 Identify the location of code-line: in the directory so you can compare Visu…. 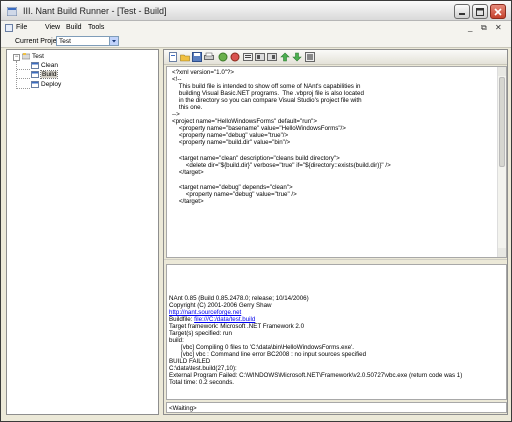
(267, 100).